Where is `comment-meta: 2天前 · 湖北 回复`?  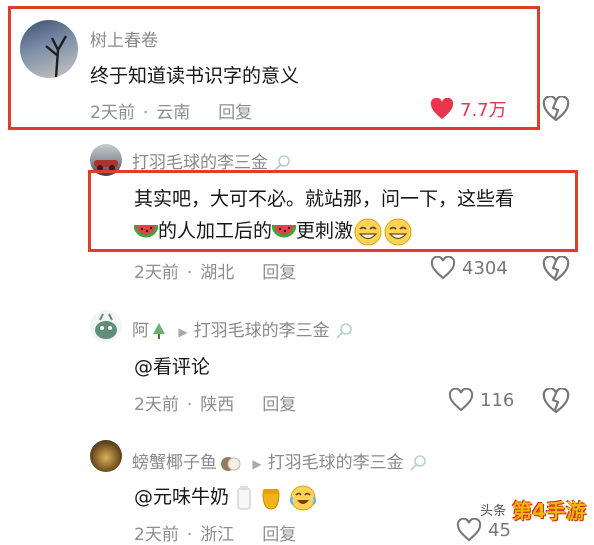
comment-meta: 2天前 · 湖北 回复 is located at coordinates (215, 273).